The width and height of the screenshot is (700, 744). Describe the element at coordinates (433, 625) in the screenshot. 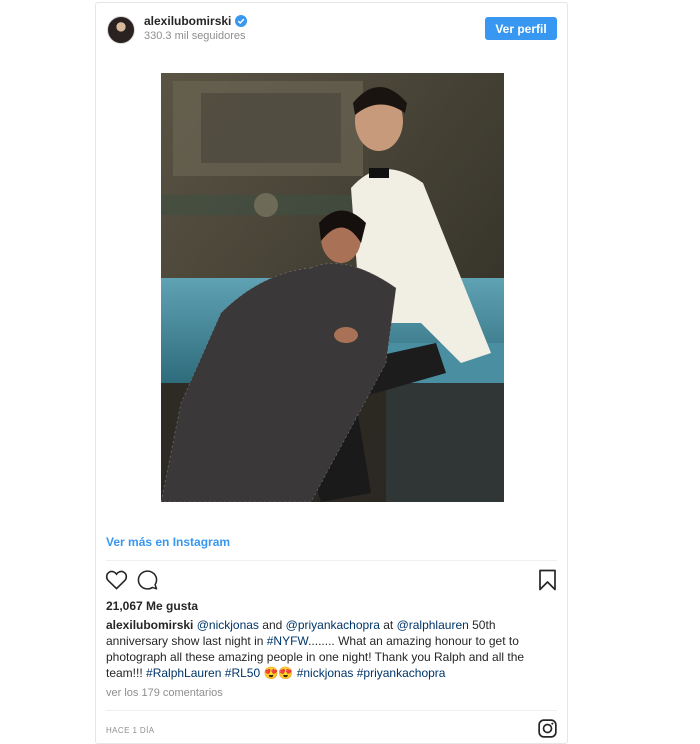

I see `mention-link: @ralphlauren` at that location.